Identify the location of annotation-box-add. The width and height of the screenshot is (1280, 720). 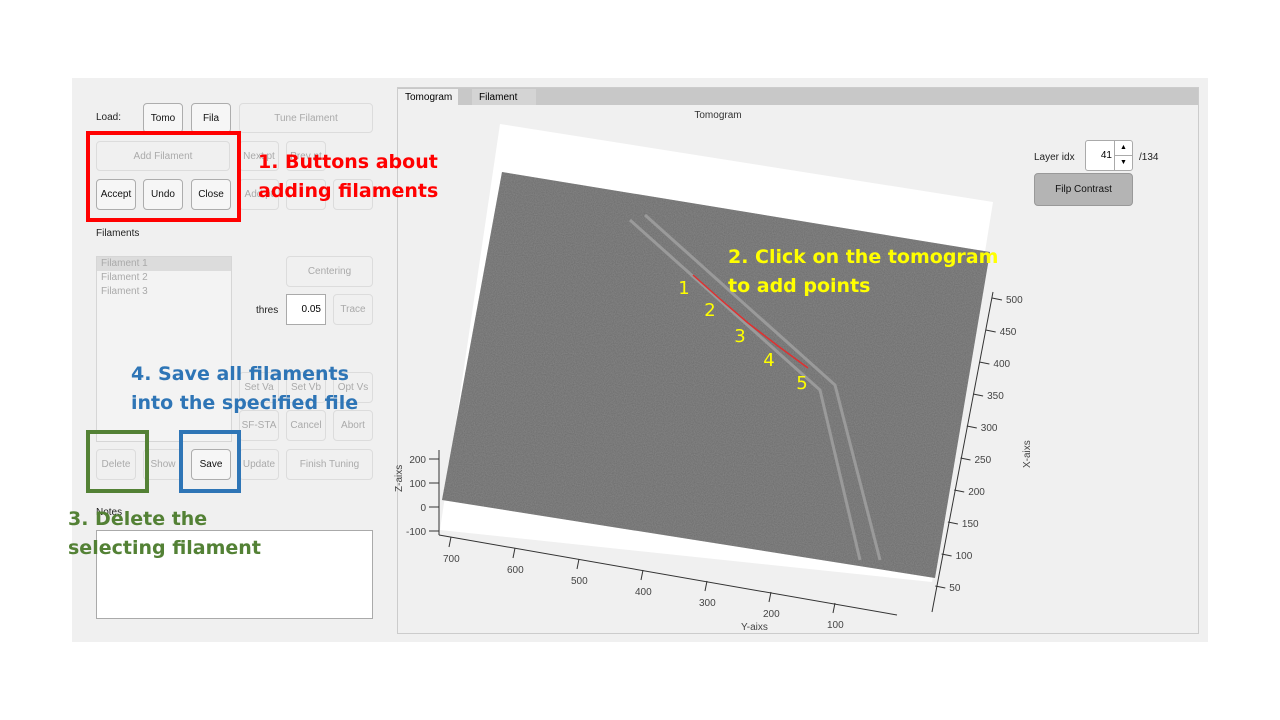
(163, 176).